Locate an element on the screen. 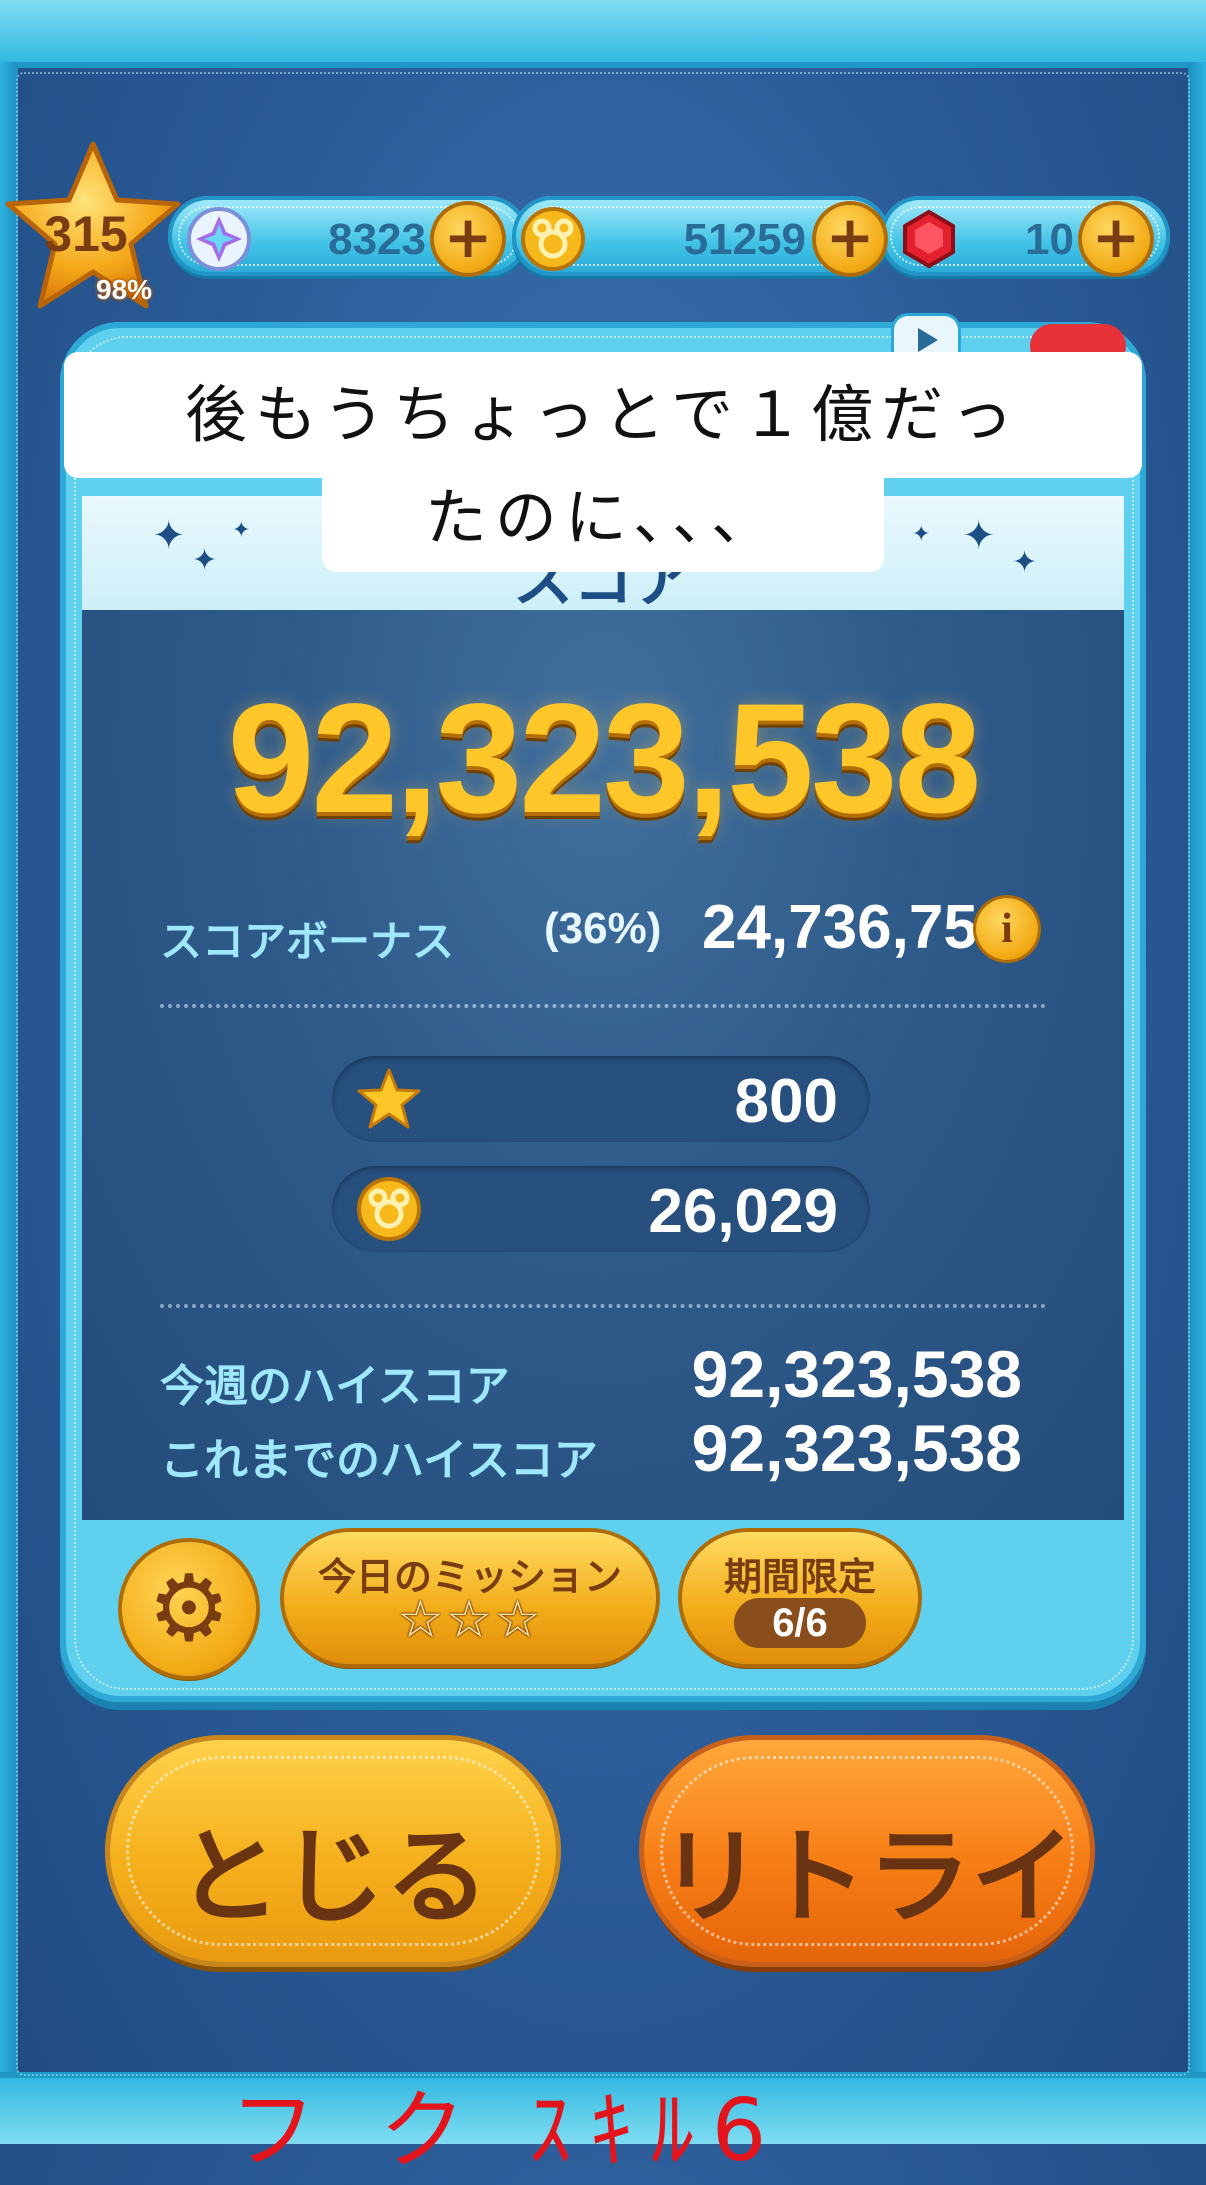 This screenshot has height=2185, width=1206. right-frame is located at coordinates (1197, 1103).